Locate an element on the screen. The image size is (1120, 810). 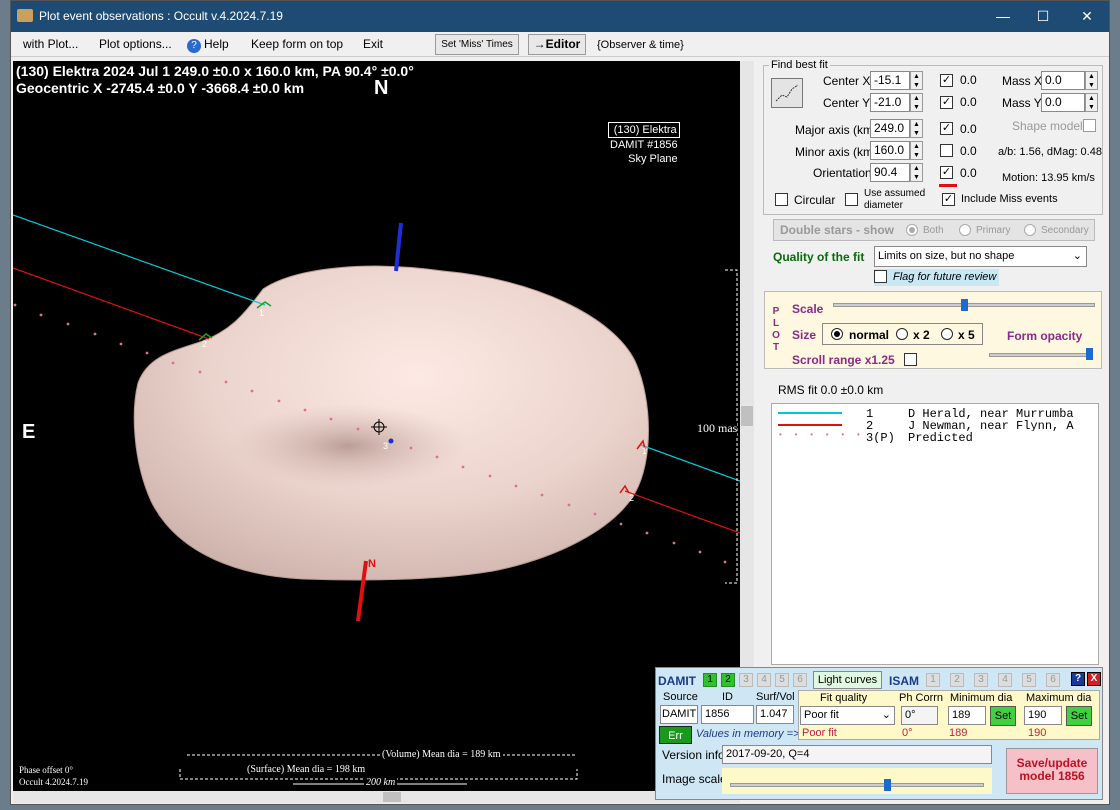
minor-axis-spinner: ▲ ▼ is located at coordinates (916, 150).